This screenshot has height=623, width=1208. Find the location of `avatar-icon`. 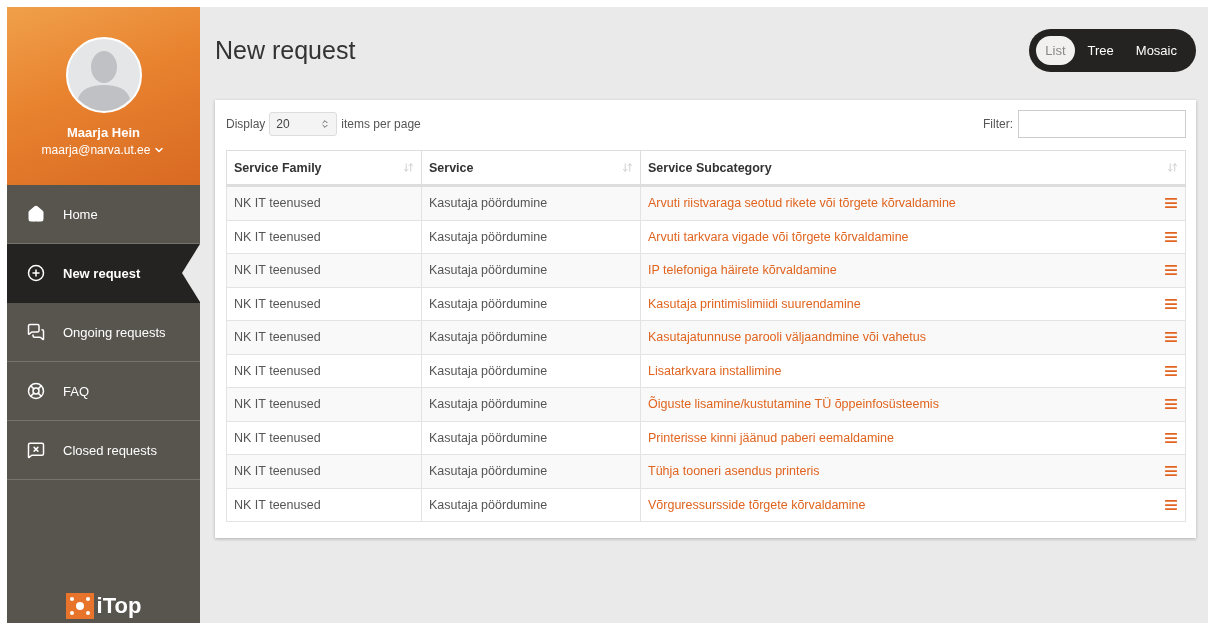

avatar-icon is located at coordinates (103, 75).